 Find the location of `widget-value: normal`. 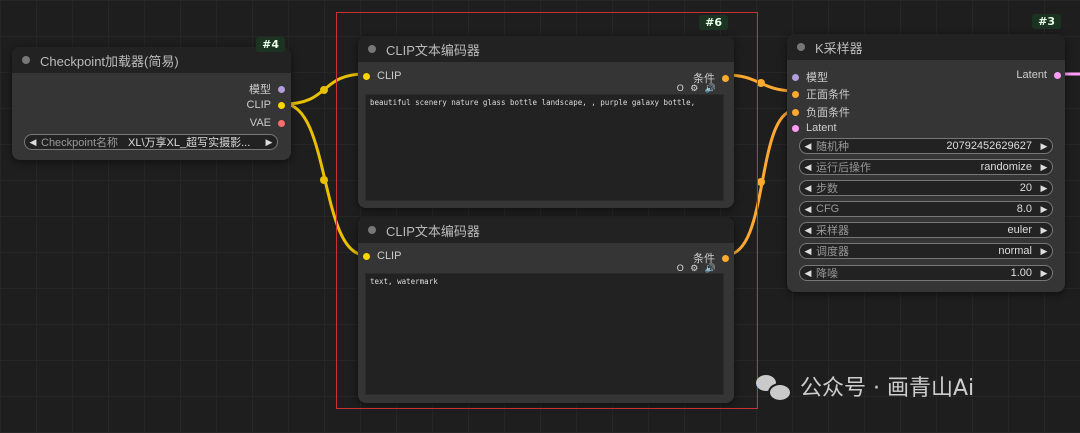

widget-value: normal is located at coordinates (1015, 251).